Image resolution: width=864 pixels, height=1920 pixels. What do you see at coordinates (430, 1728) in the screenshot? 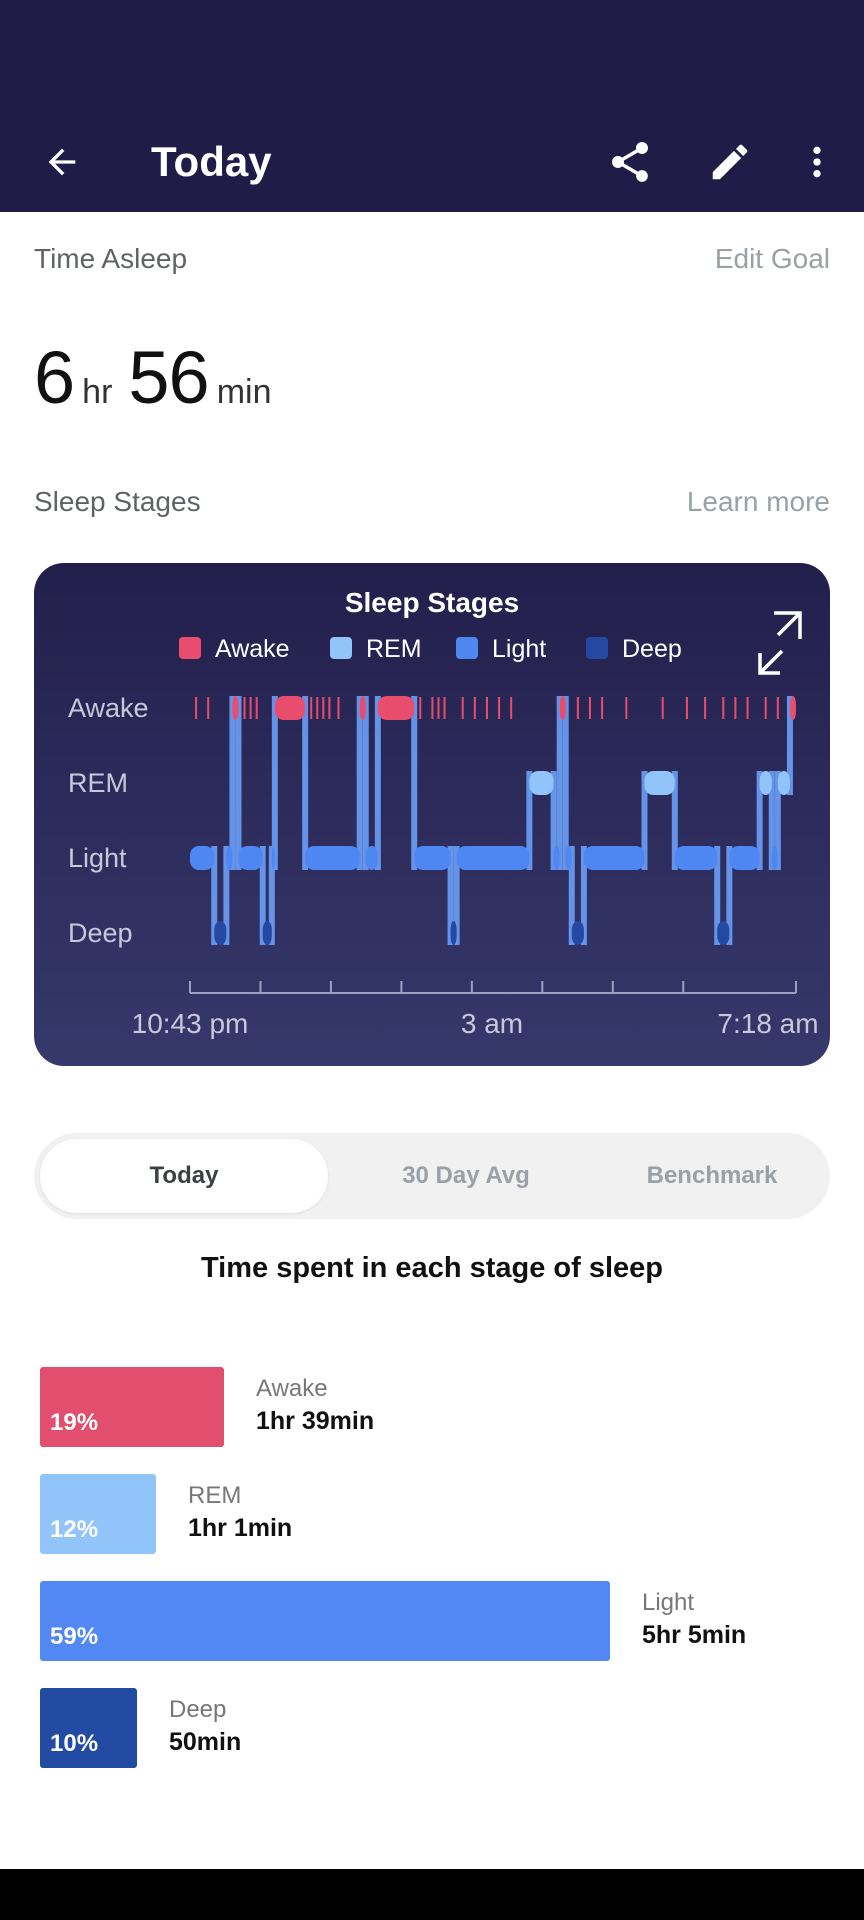
I see `stage-row-deep: 10% Deep 50min` at bounding box center [430, 1728].